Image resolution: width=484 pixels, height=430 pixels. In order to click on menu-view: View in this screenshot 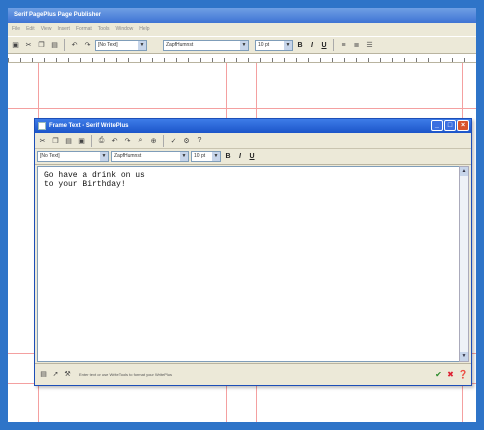, I will do `click(46, 29)`.